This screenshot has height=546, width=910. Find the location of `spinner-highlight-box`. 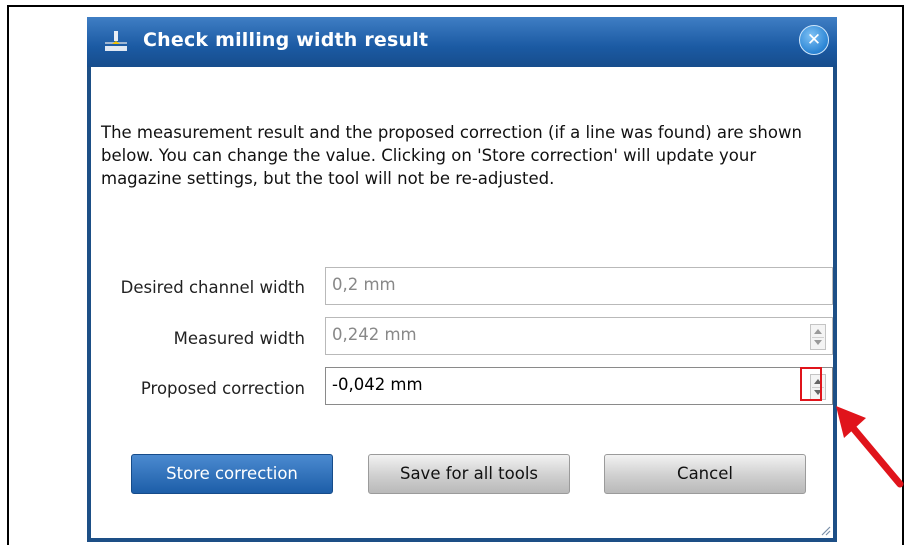

spinner-highlight-box is located at coordinates (811, 384).